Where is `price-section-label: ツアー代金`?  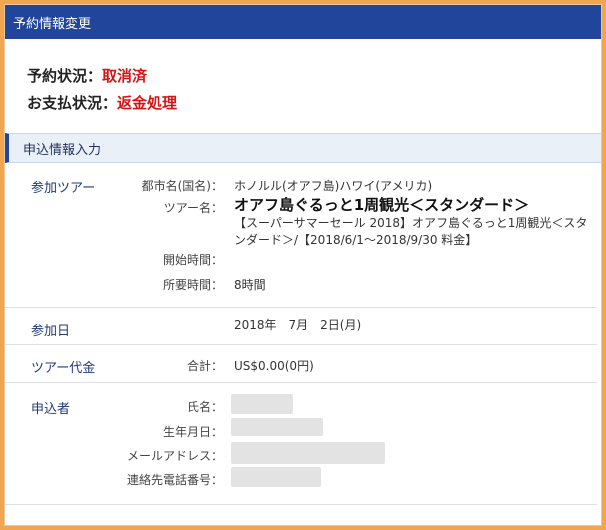
price-section-label: ツアー代金 is located at coordinates (63, 368).